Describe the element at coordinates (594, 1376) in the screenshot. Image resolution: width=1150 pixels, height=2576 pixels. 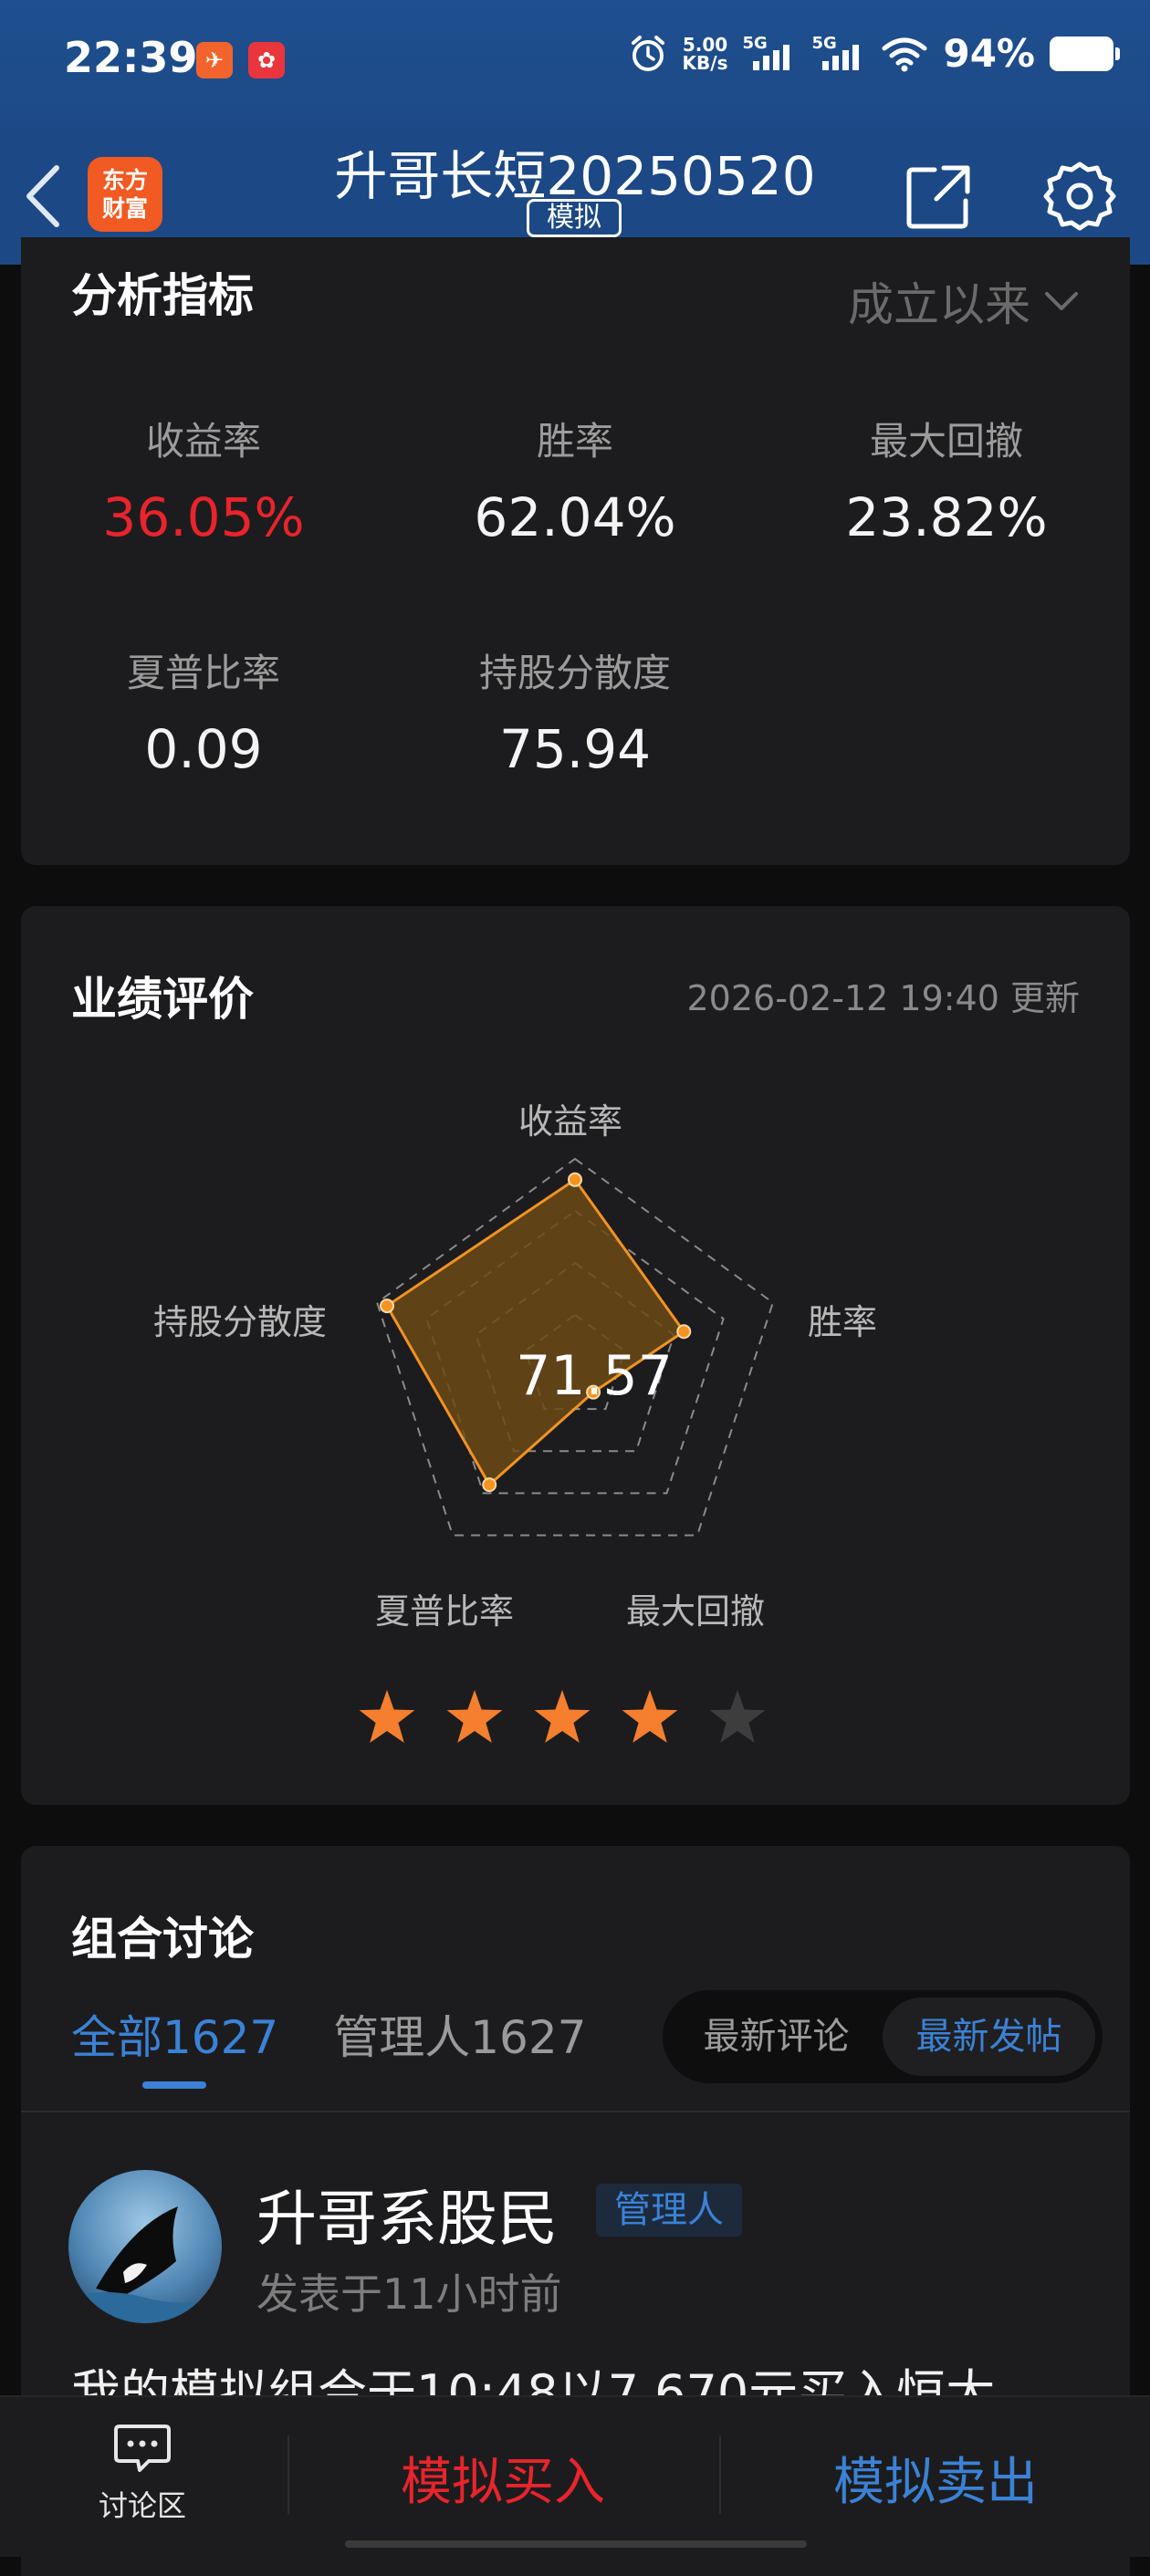
I see `performance-score: 71.57` at that location.